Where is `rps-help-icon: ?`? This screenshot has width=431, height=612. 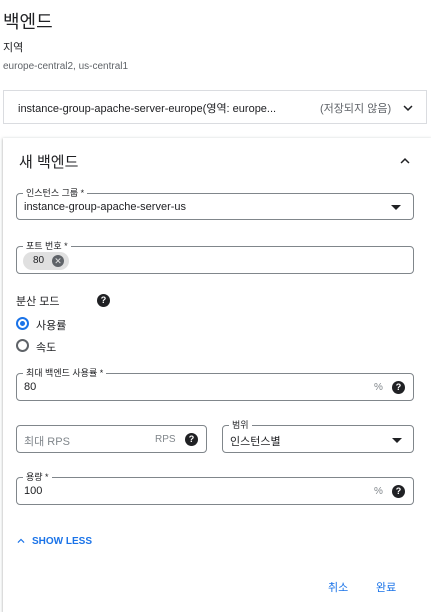
rps-help-icon: ? is located at coordinates (191, 439).